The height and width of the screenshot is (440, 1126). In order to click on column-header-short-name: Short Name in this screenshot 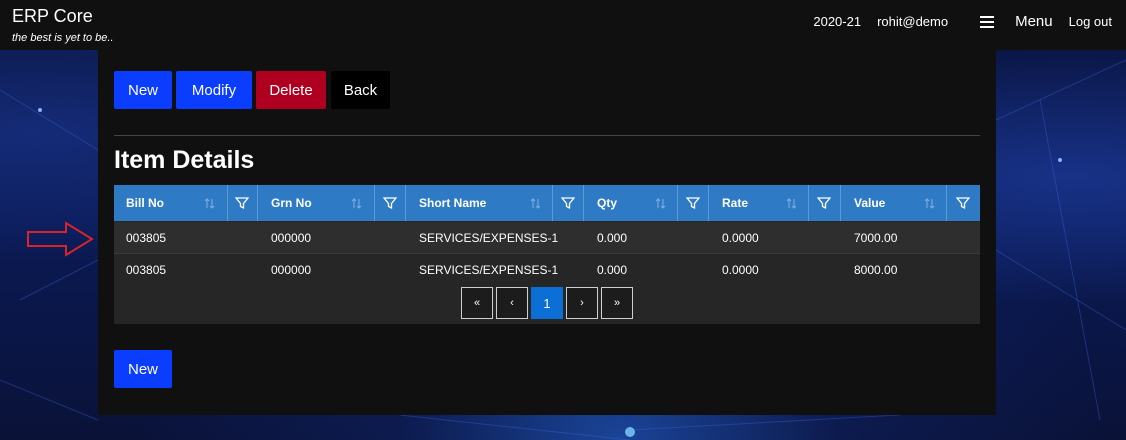, I will do `click(477, 203)`.